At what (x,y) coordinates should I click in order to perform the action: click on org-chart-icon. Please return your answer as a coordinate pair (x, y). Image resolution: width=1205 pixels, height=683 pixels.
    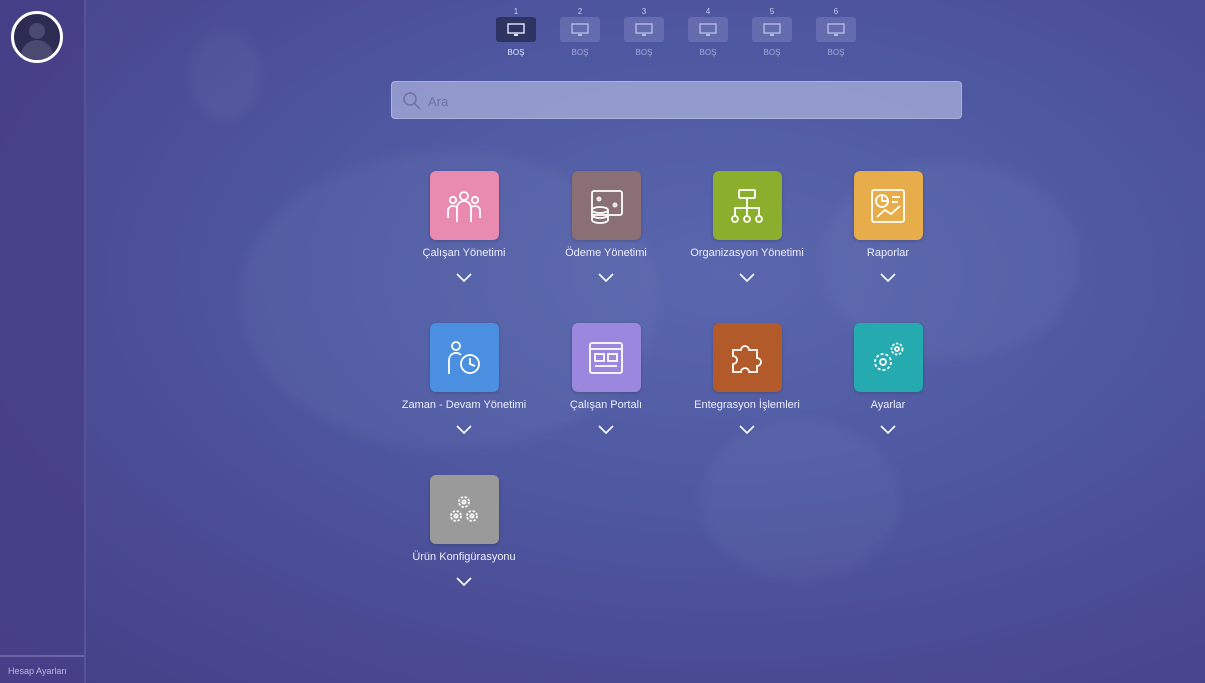
    Looking at the image, I should click on (747, 205).